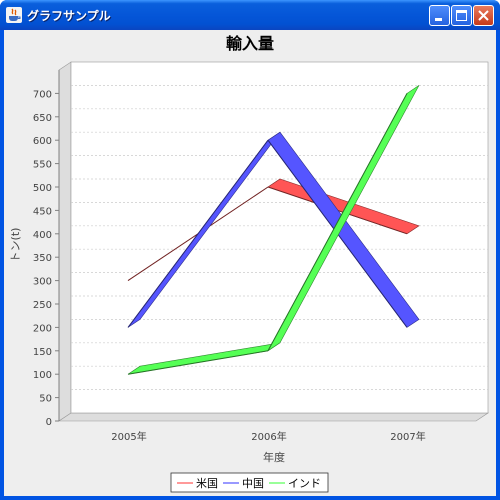 This screenshot has height=500, width=500. Describe the element at coordinates (207, 483) in the screenshot. I see `legend-label: 米国` at that location.